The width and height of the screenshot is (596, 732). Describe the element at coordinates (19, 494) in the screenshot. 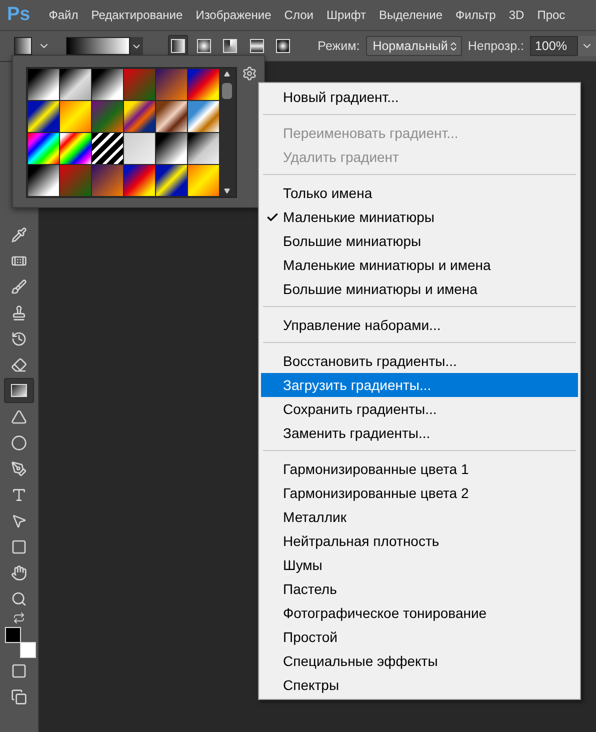

I see `type-icon` at that location.